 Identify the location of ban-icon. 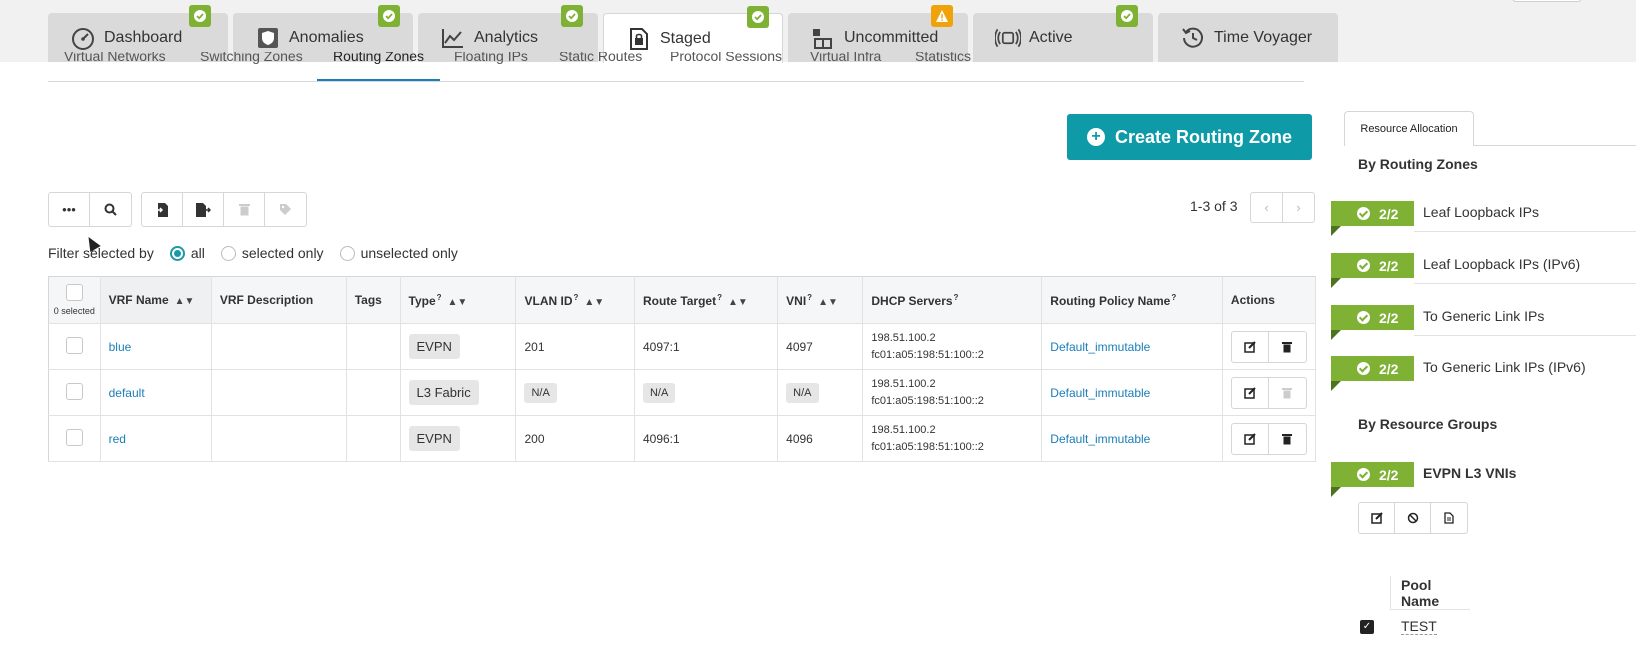
(1412, 518).